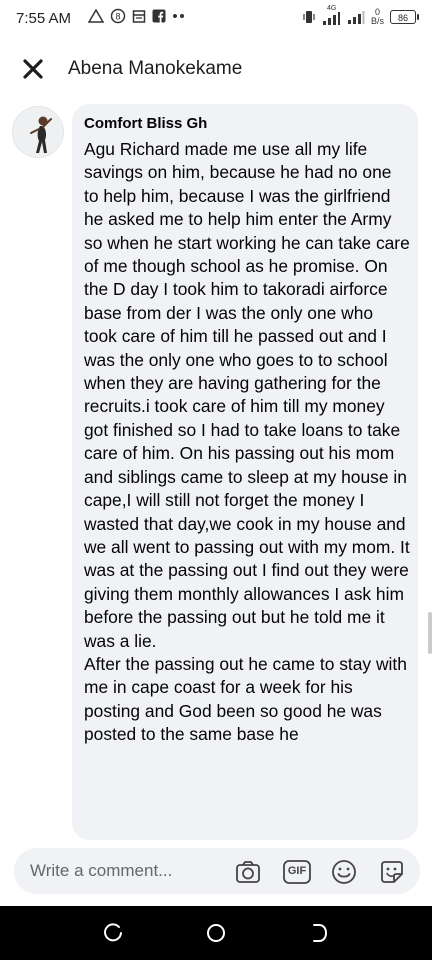  I want to click on profile-photo, so click(38, 132).